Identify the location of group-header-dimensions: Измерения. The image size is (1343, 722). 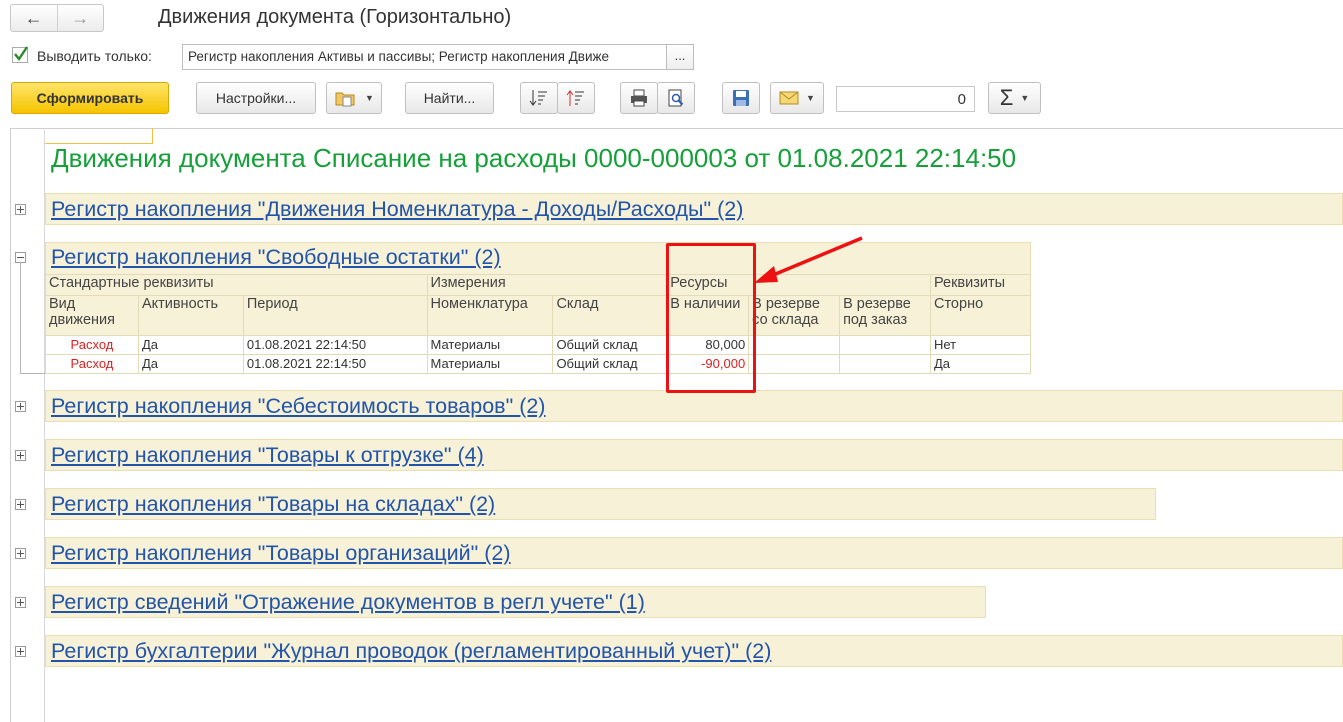
(547, 285).